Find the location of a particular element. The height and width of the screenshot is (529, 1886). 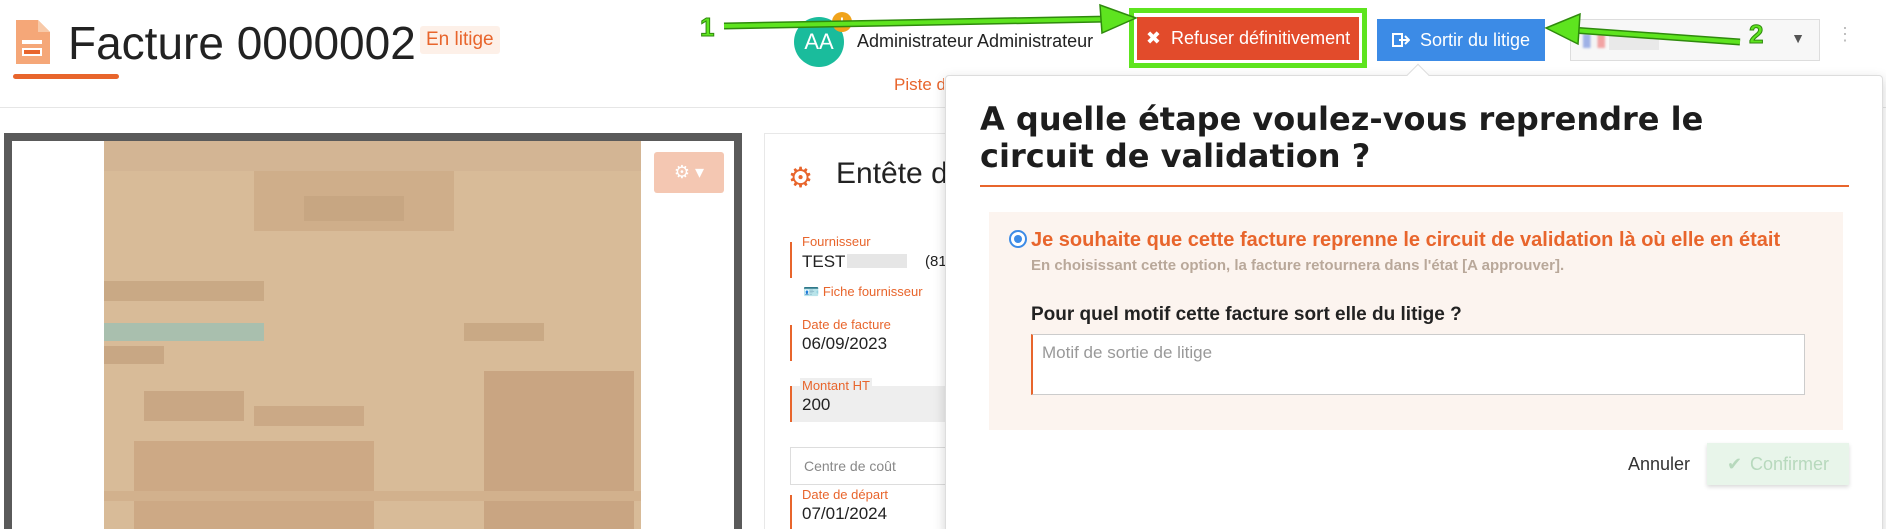

annotation-label-2: 2 is located at coordinates (1756, 34).